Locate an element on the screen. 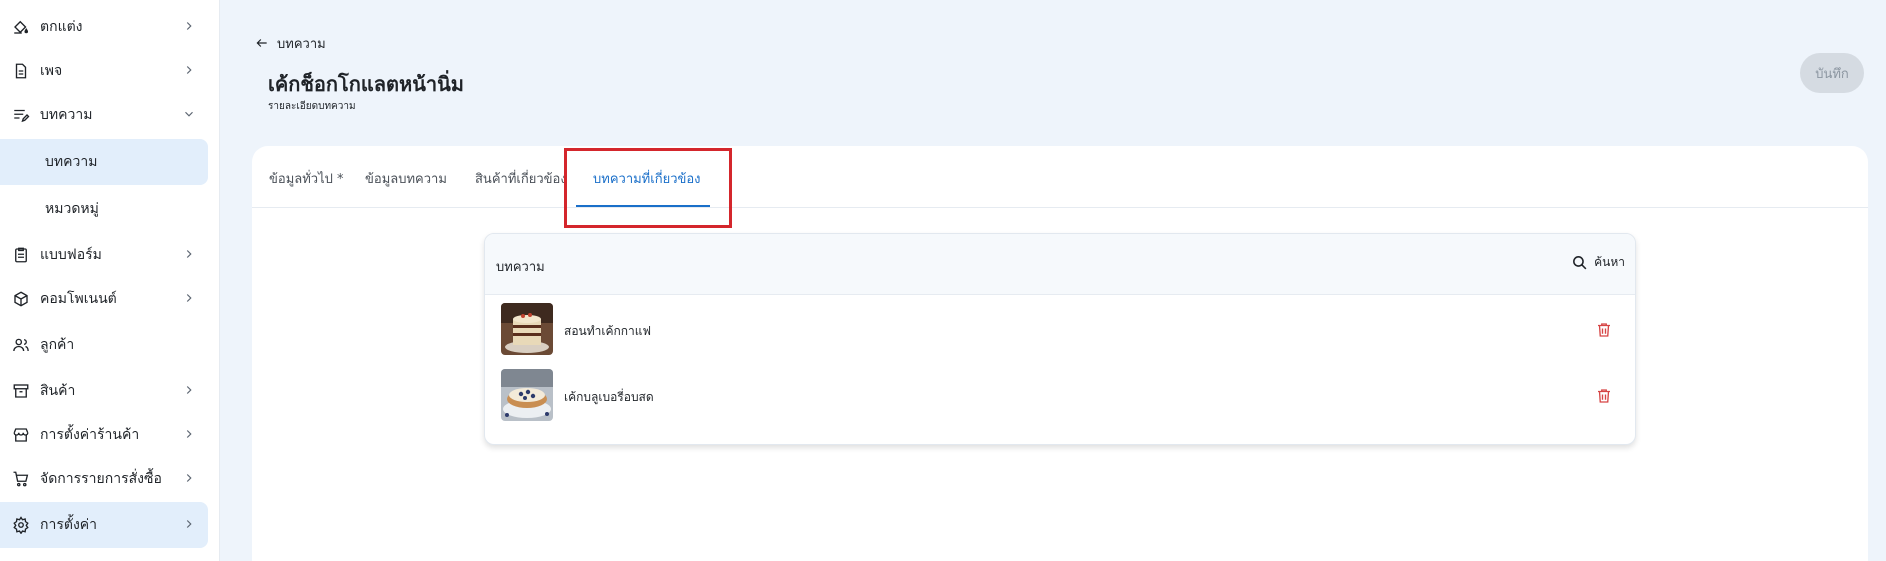 Image resolution: width=1886 pixels, height=561 pixels. sidebar-item-store-settings: การตั้งค่าร้านค้า is located at coordinates (104, 435).